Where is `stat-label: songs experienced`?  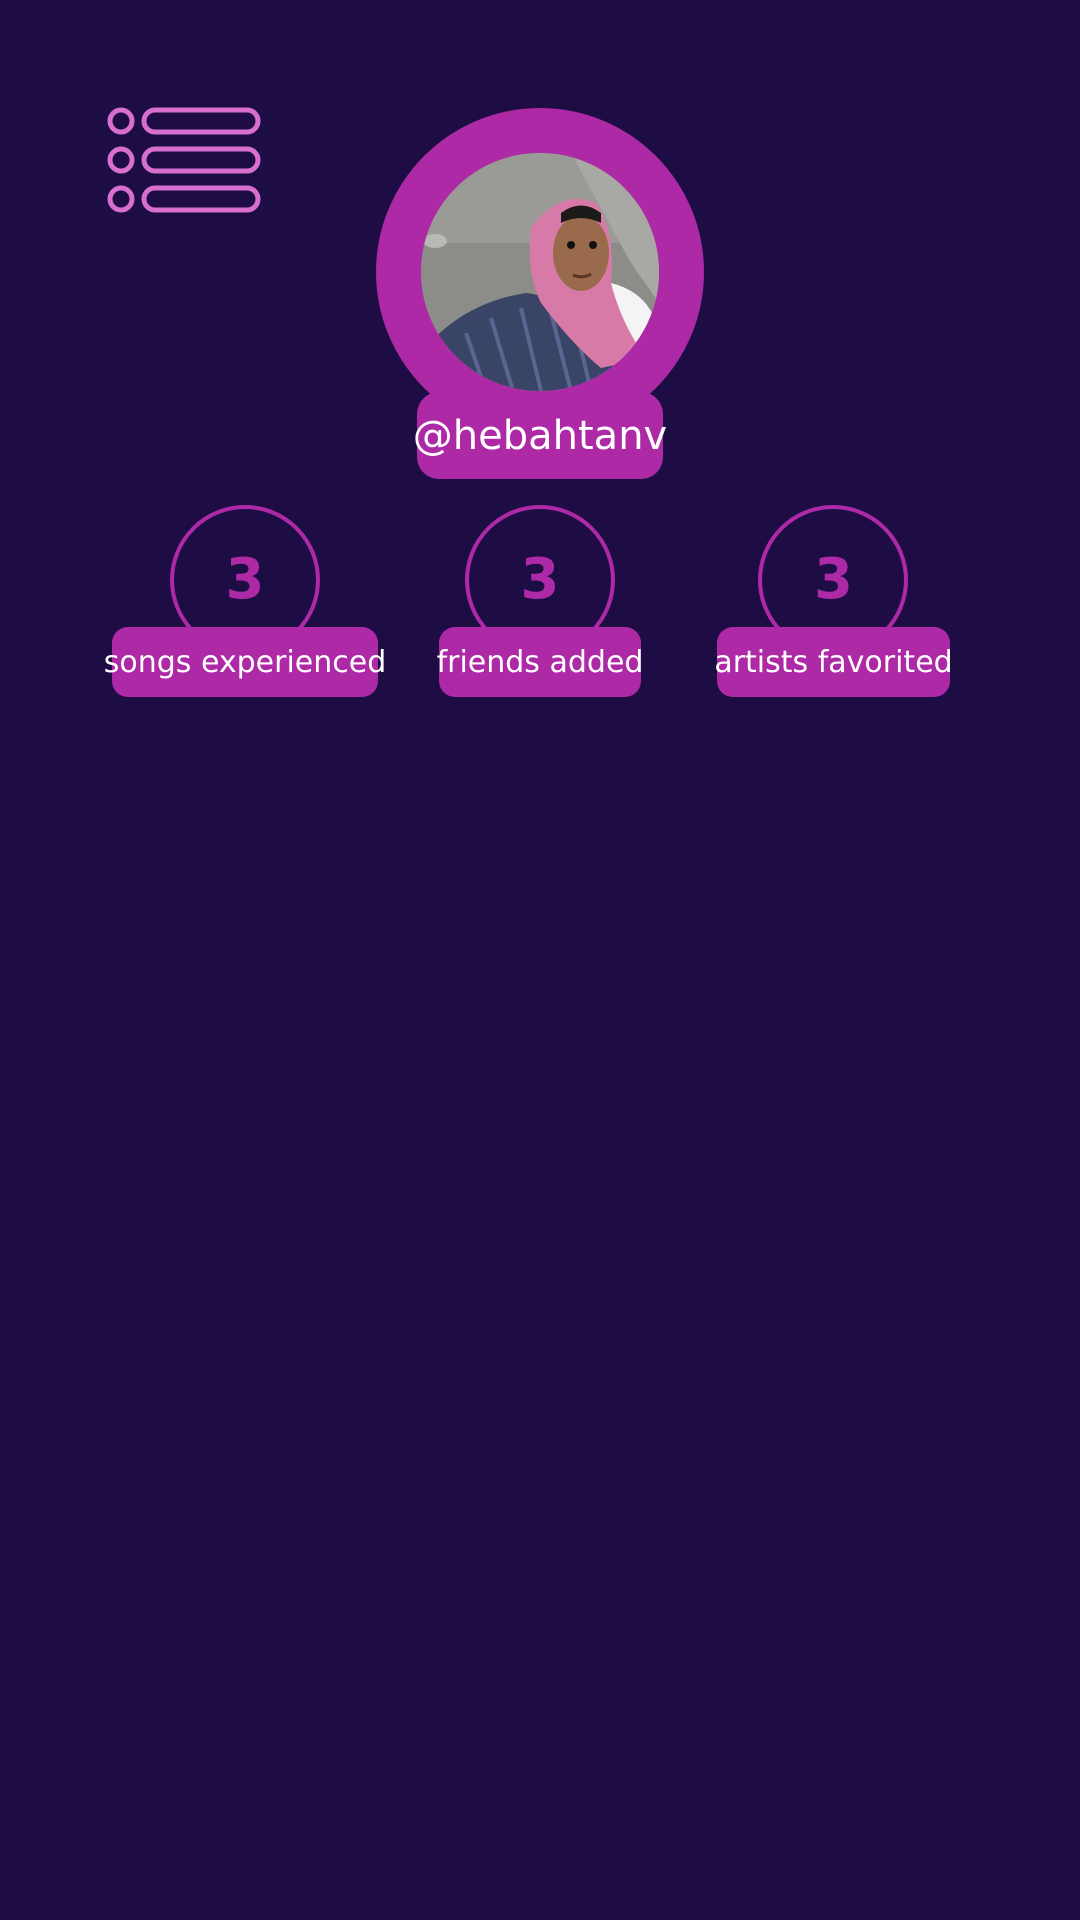 stat-label: songs experienced is located at coordinates (245, 662).